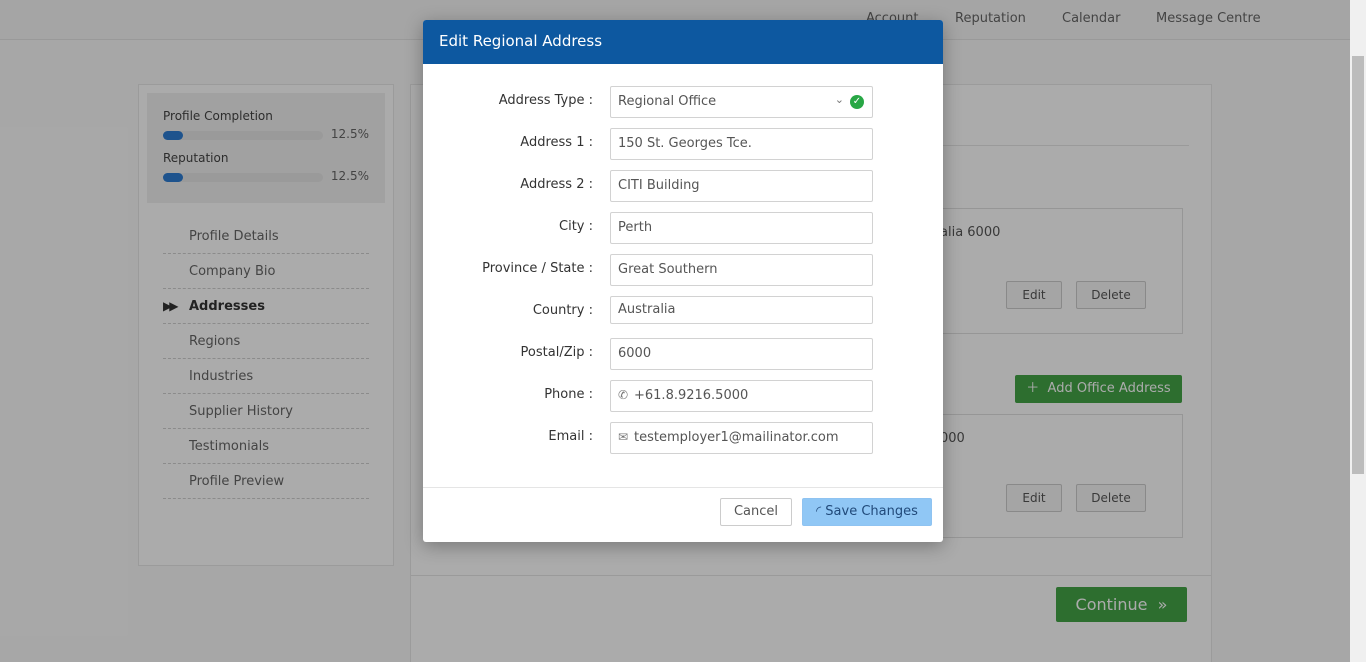 Image resolution: width=1366 pixels, height=662 pixels. Describe the element at coordinates (741, 102) in the screenshot. I see `address-type-select: Regional Office ⌄ ✓` at that location.